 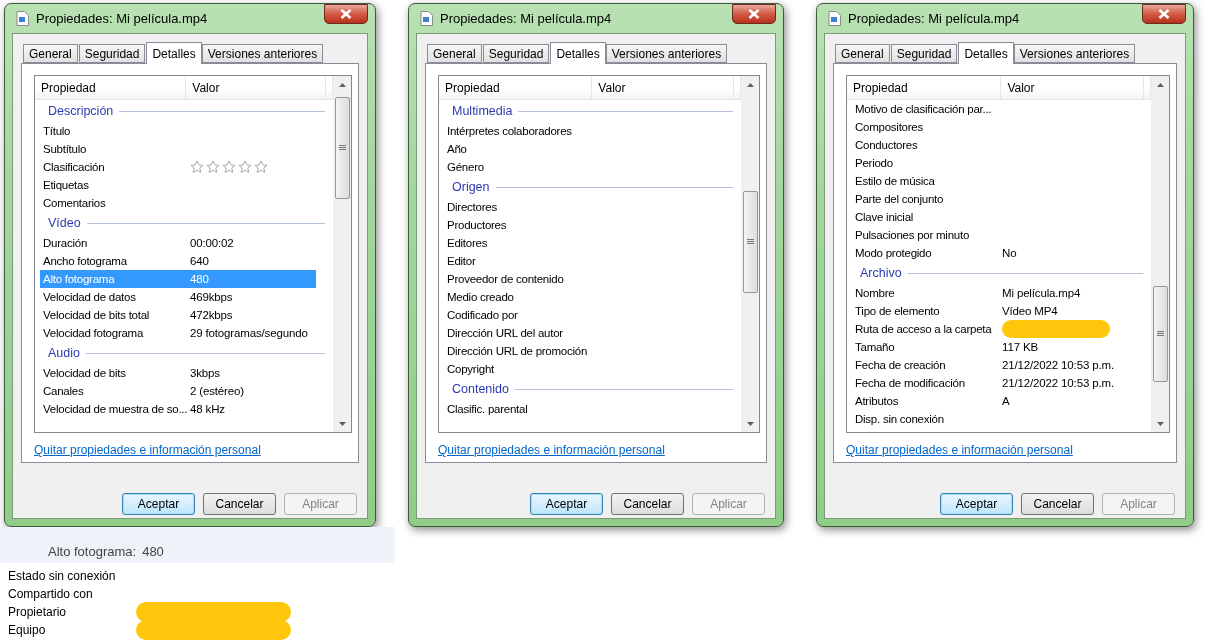 I want to click on property-name: Clave inicial, so click(x=884, y=217).